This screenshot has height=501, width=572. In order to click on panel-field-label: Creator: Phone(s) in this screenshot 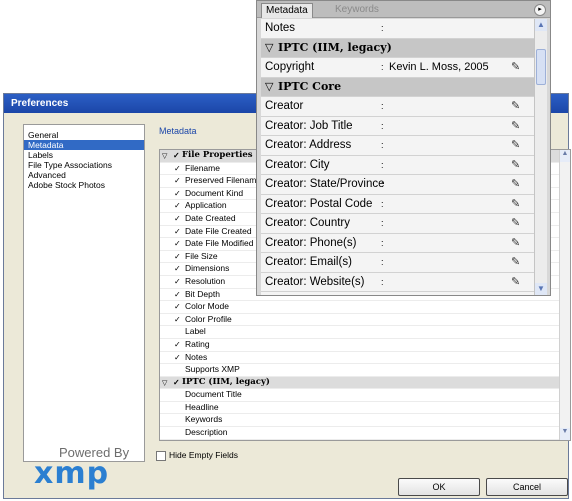, I will do `click(311, 242)`.